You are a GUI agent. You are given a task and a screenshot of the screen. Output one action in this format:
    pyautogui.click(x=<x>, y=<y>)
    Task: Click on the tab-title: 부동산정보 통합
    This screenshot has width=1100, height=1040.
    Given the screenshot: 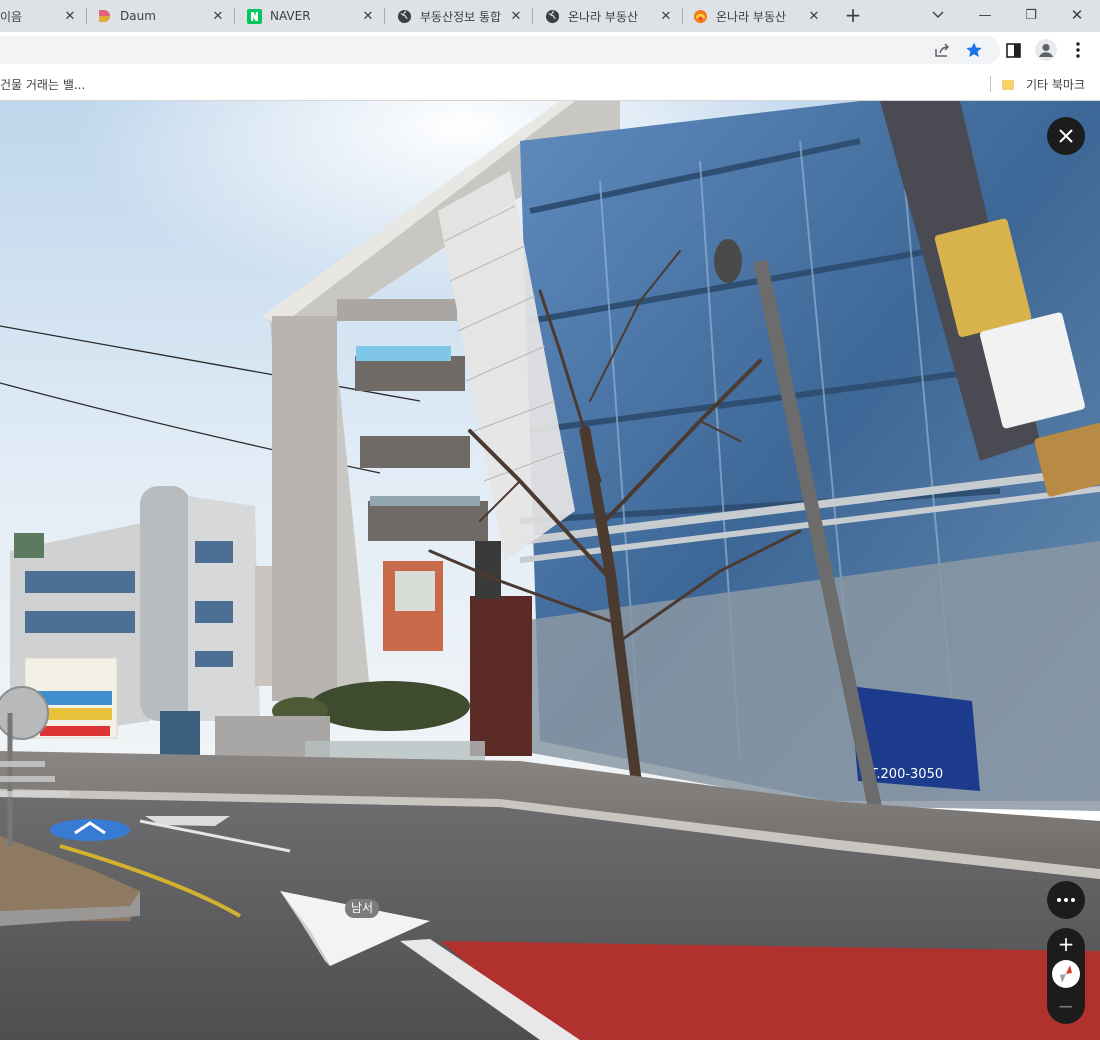 What is the action you would take?
    pyautogui.click(x=461, y=16)
    